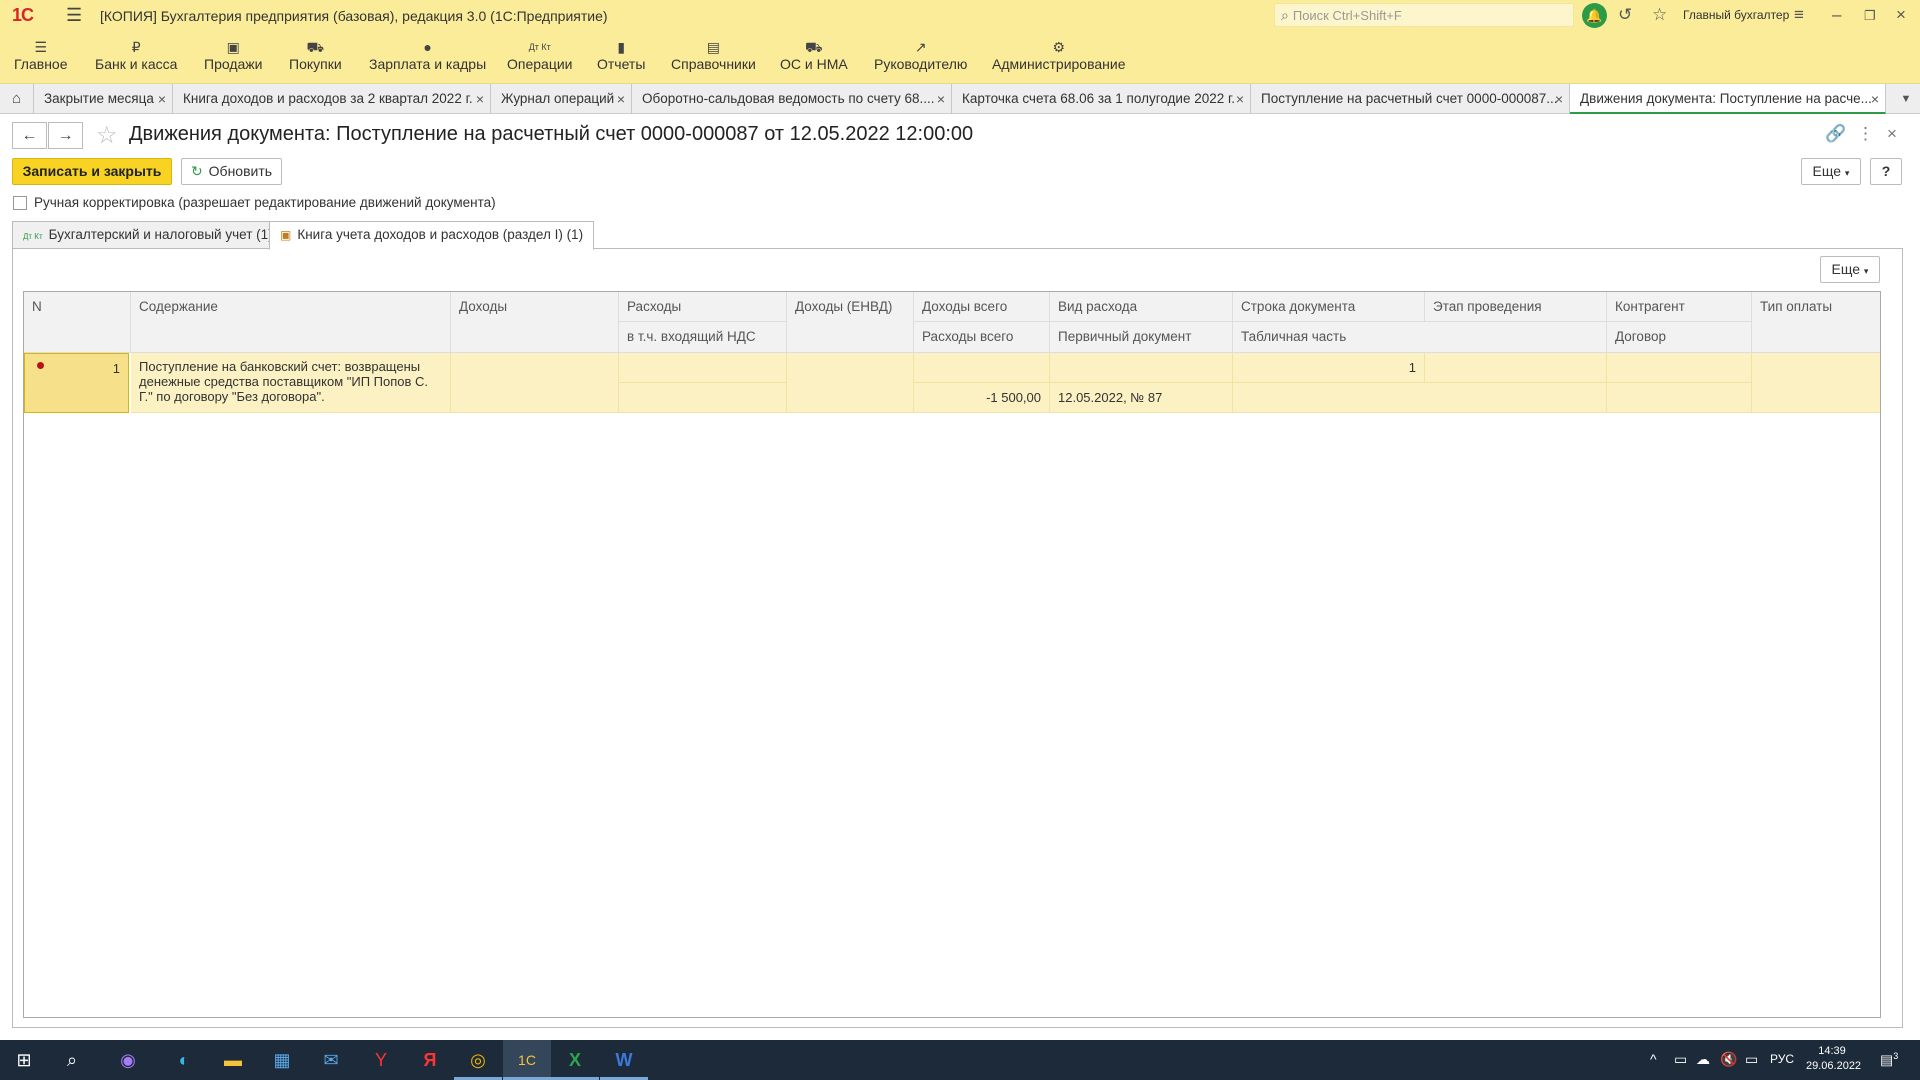 The width and height of the screenshot is (1920, 1080). What do you see at coordinates (430, 1060) in the screenshot?
I see `yandex-icon: Я` at bounding box center [430, 1060].